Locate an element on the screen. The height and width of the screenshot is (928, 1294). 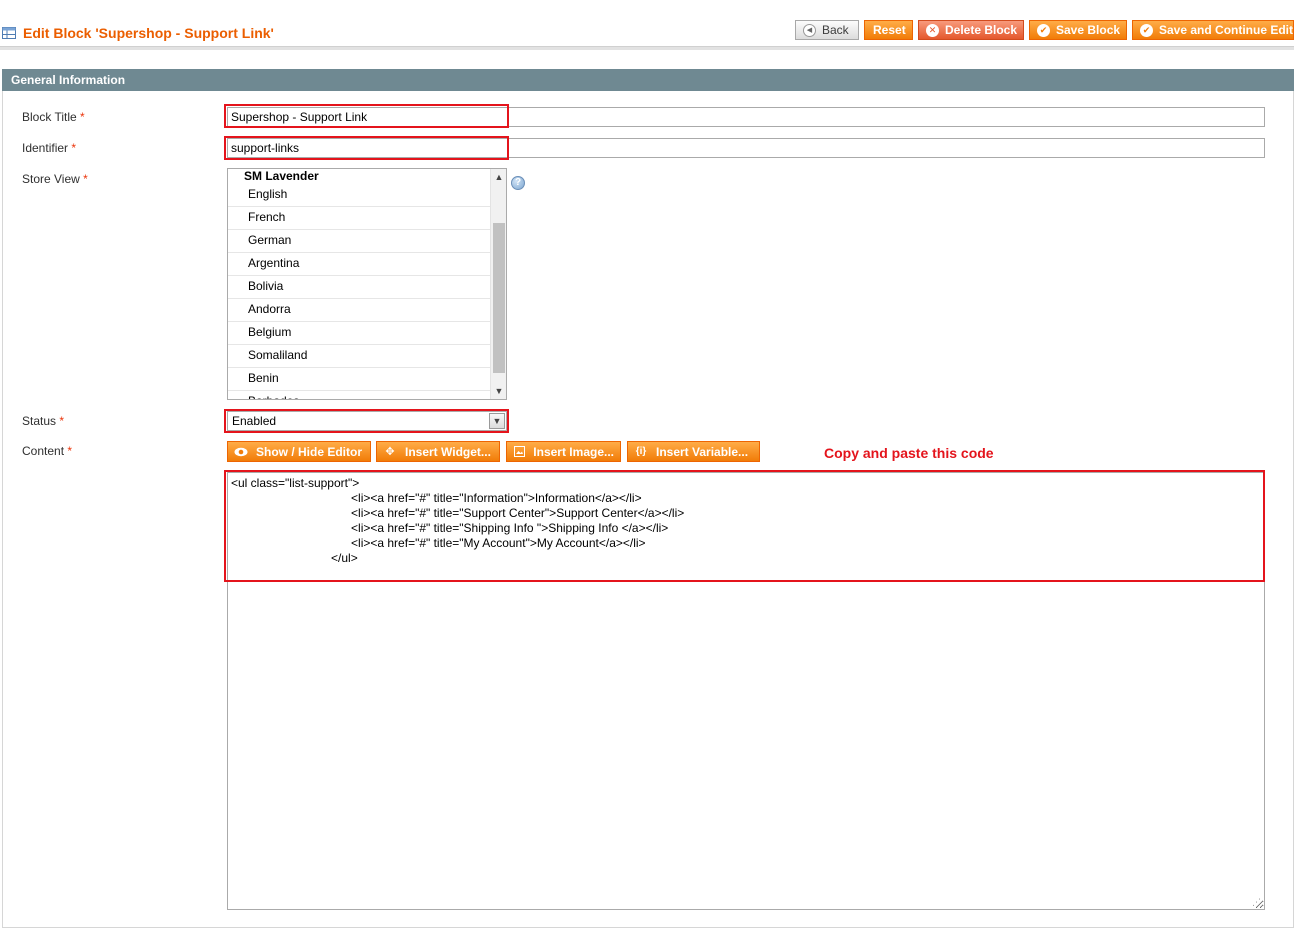
store-view-label: Store View * is located at coordinates (55, 179).